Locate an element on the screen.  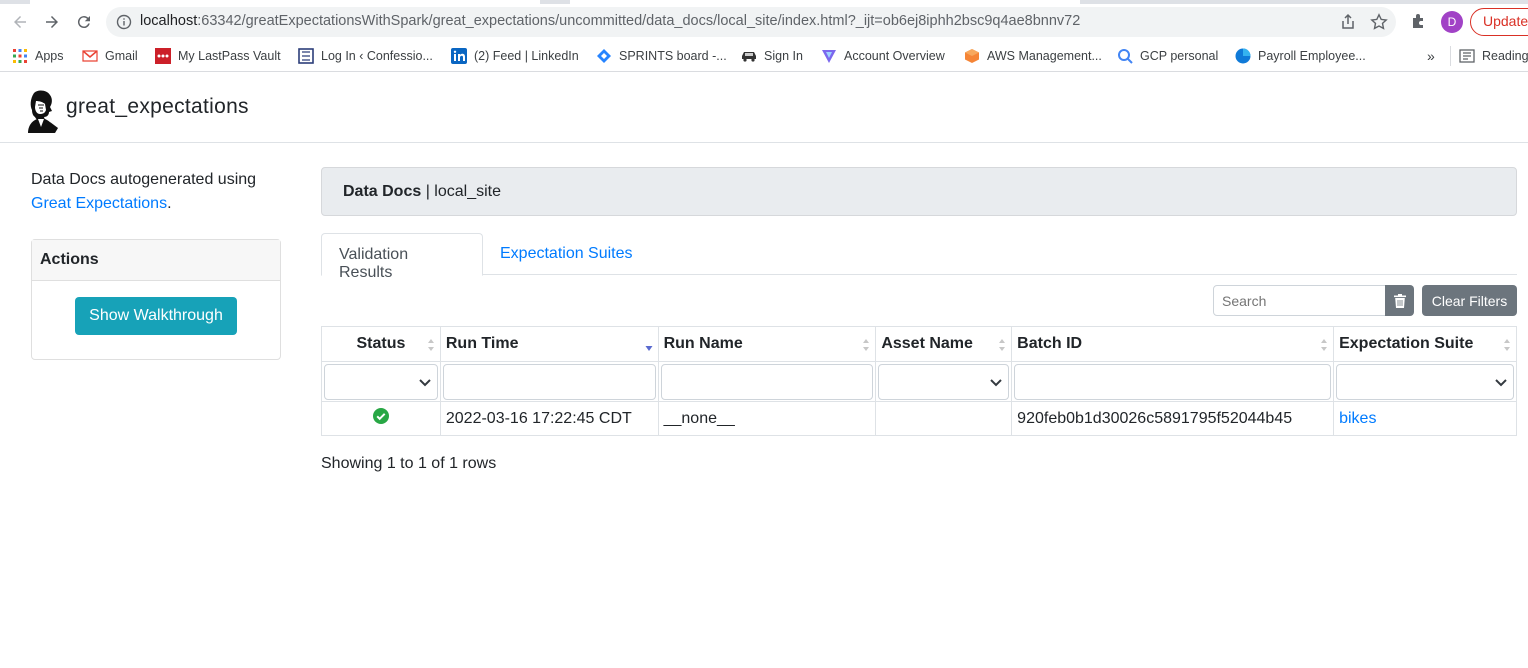
actions-card: Actions Show Walkthrough is located at coordinates (156, 299).